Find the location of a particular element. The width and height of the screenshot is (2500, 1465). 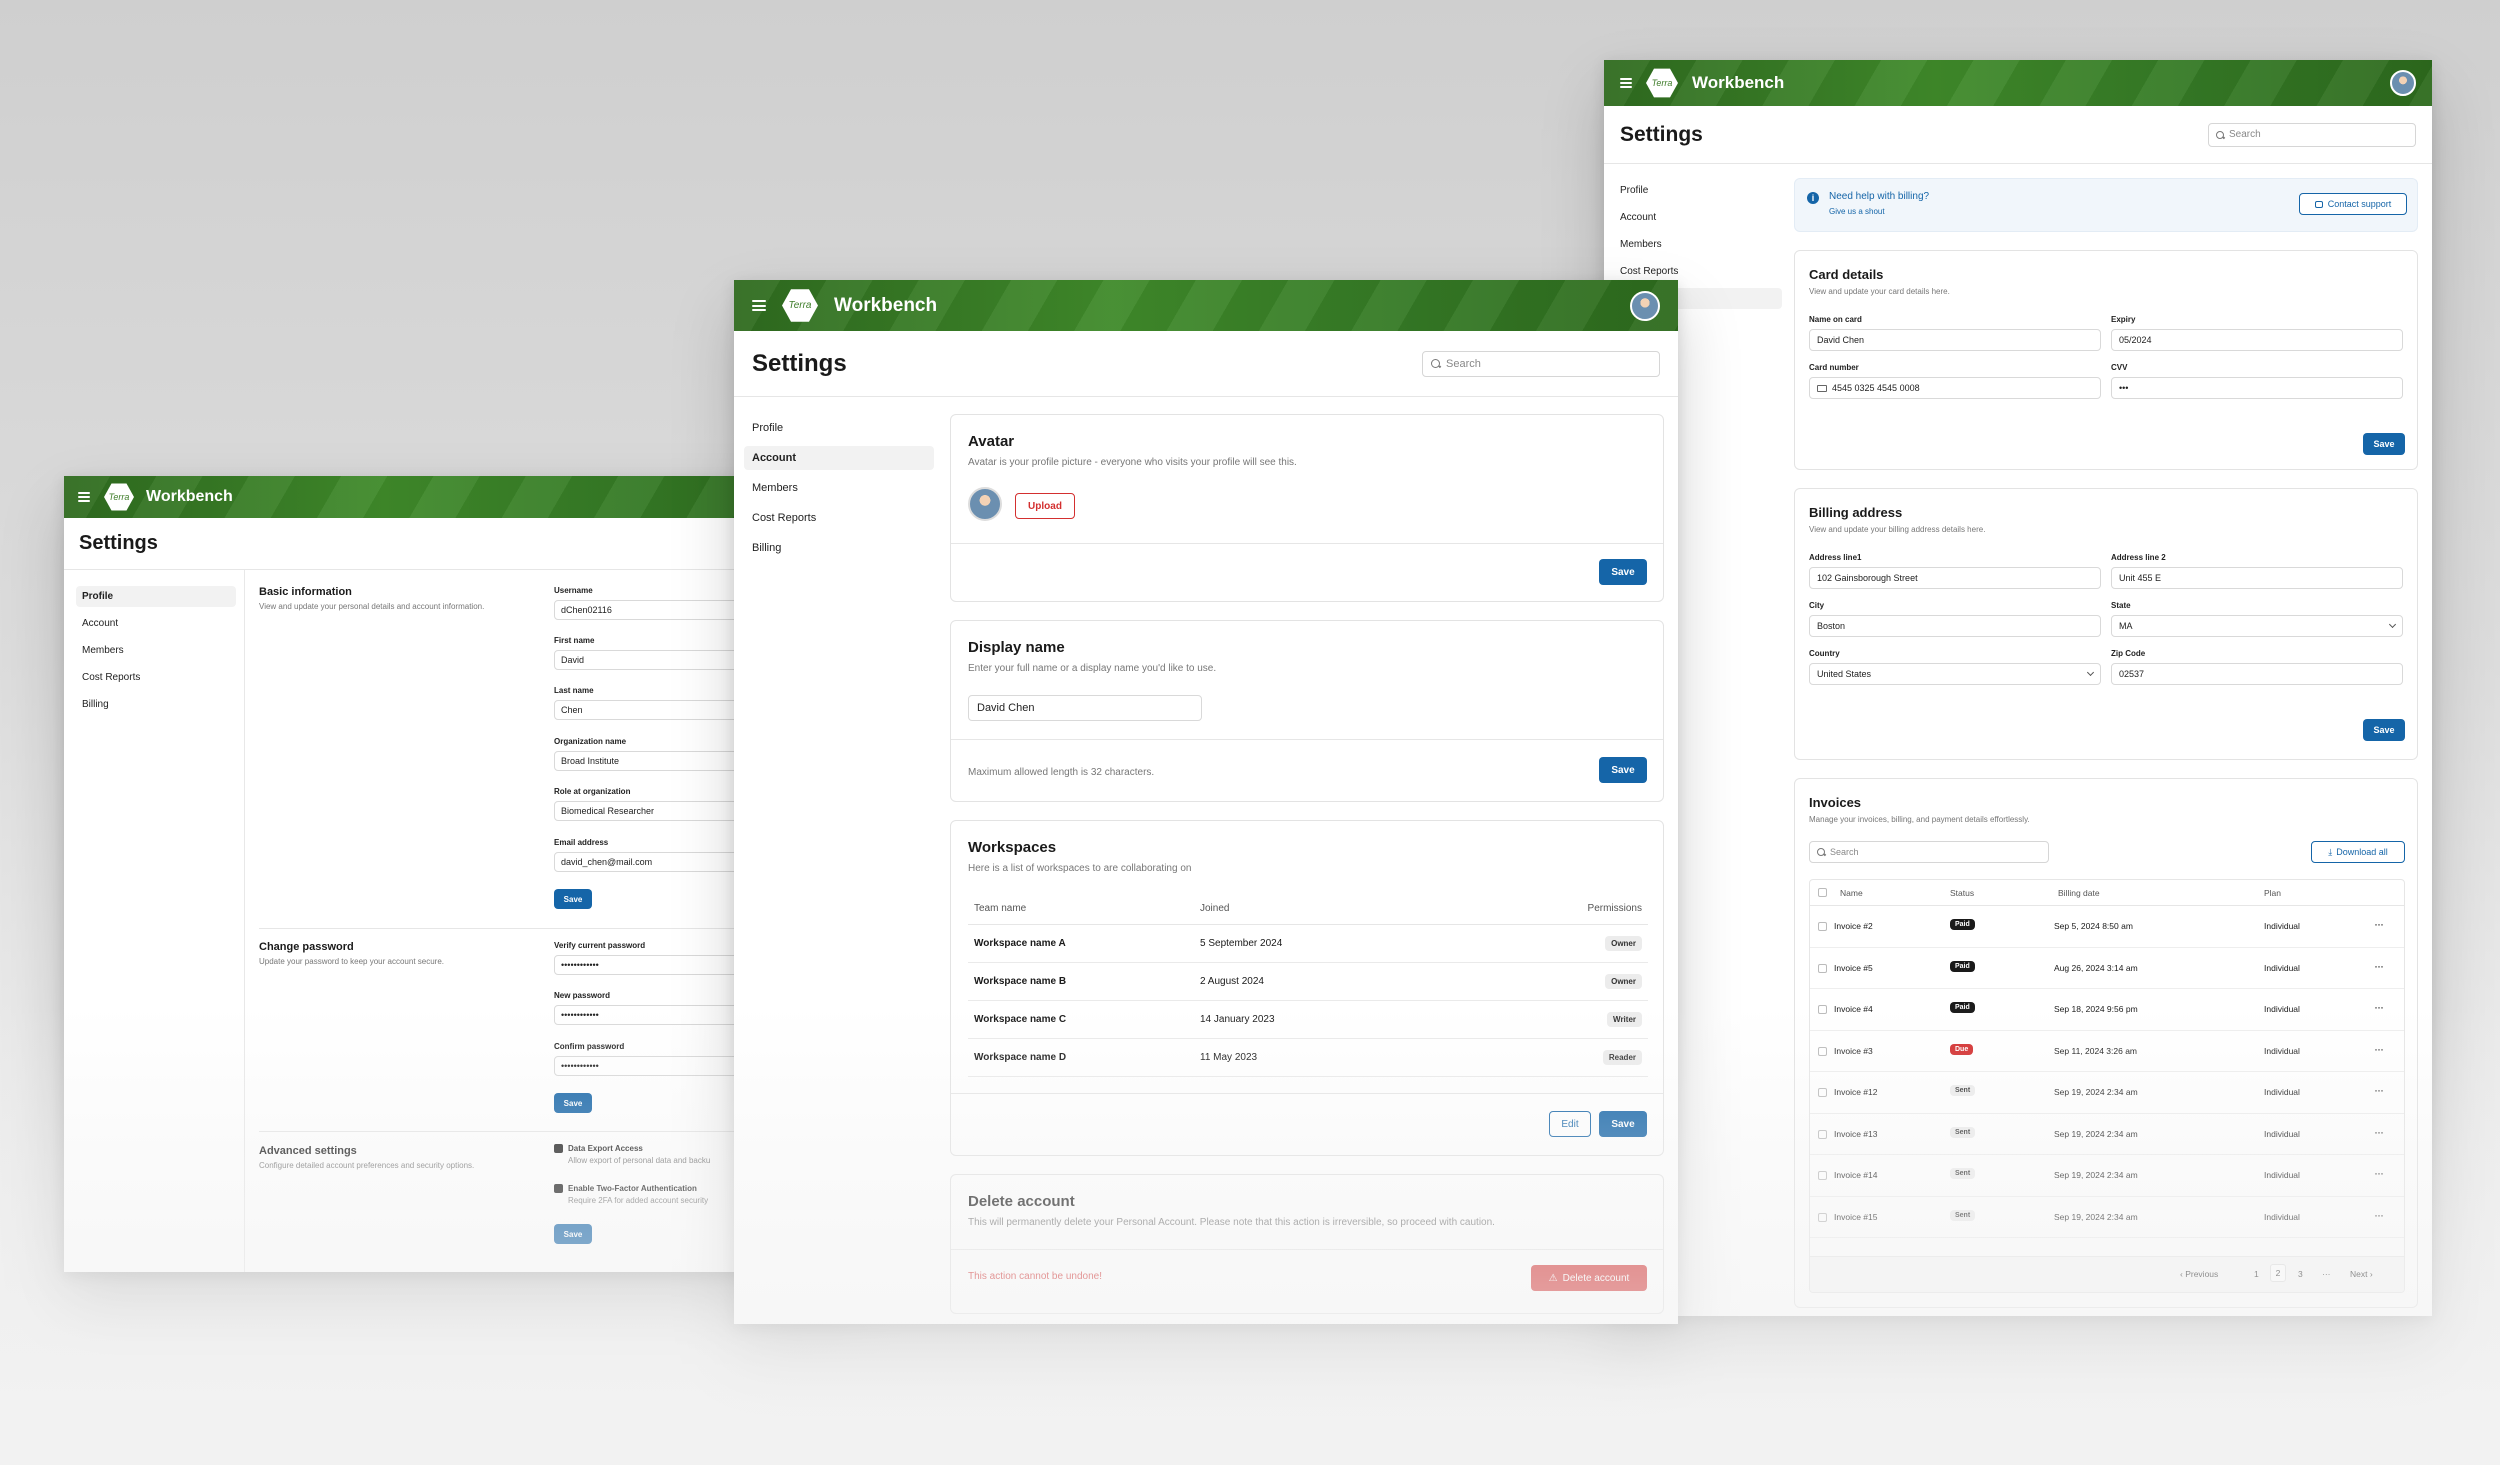

invoice-search-input: Search is located at coordinates (1929, 852).